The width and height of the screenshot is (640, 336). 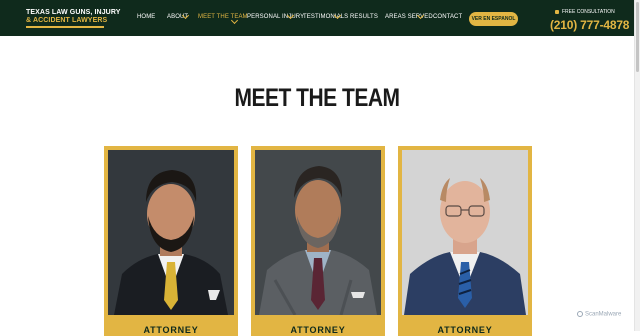 I want to click on nav-item-personal-injury: PERSONAL INJURY, so click(x=275, y=17).